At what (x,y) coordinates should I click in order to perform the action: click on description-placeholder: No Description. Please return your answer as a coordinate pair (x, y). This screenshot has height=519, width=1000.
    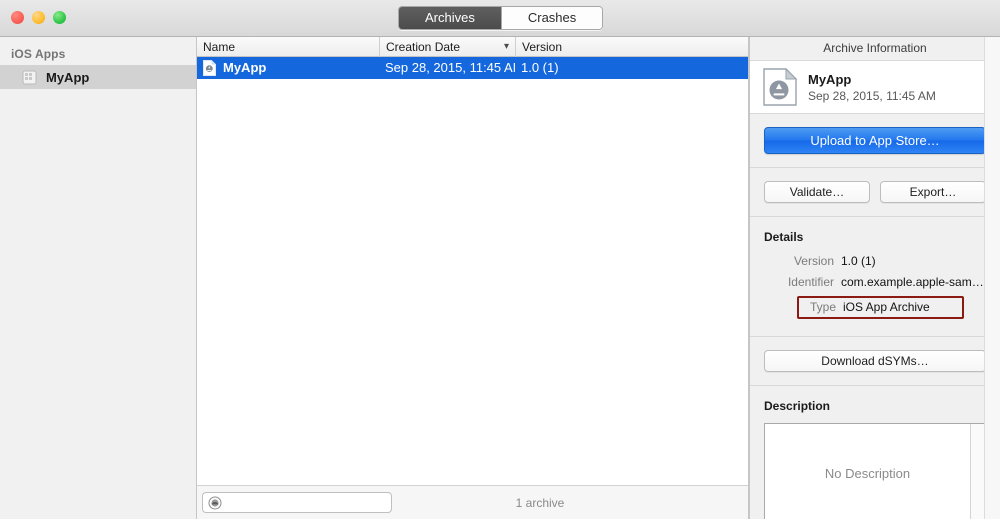
    Looking at the image, I should click on (867, 473).